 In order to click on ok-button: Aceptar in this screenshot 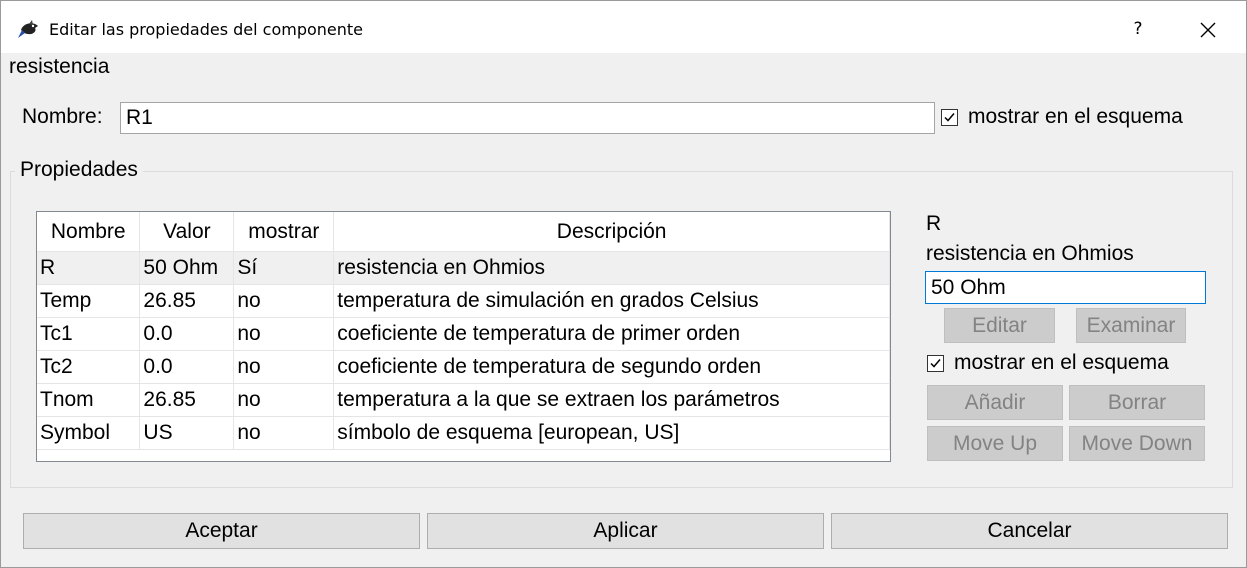, I will do `click(221, 531)`.